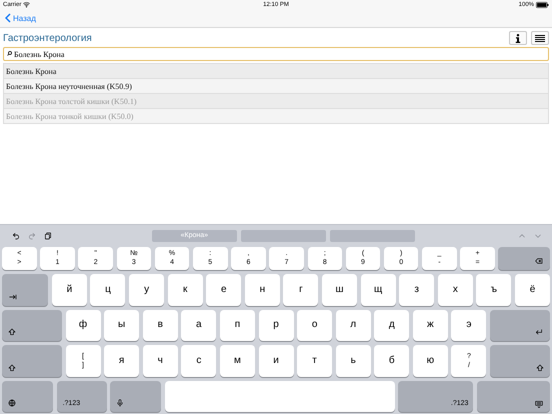  I want to click on delete-icon, so click(539, 261).